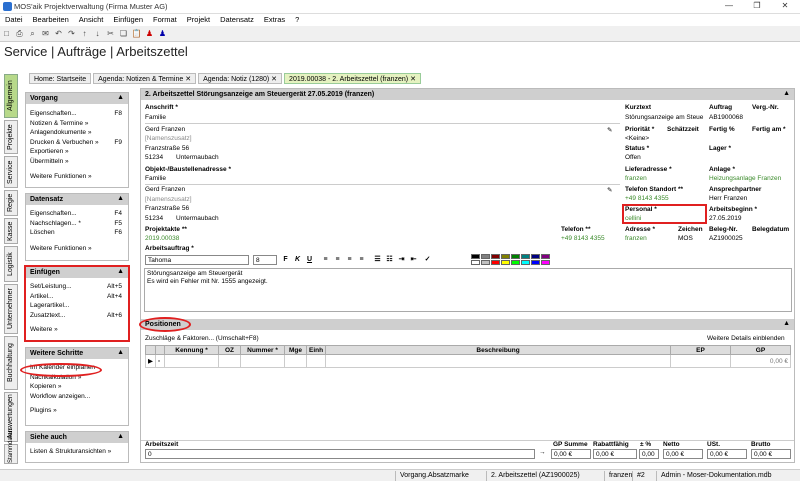  Describe the element at coordinates (760, 361) in the screenshot. I see `gp-cell: 0,00 €` at that location.